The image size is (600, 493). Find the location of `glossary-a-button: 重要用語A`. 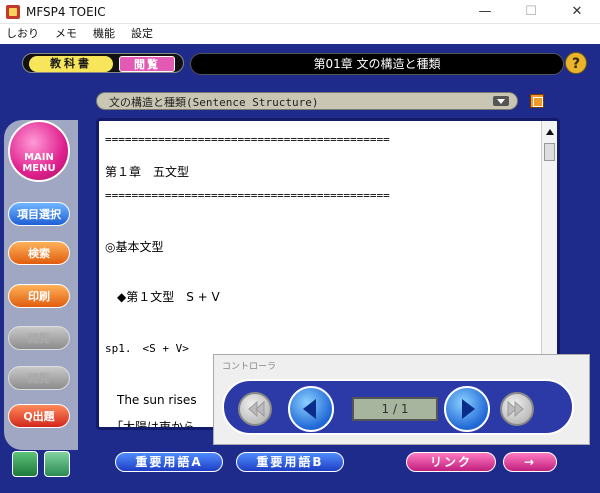

glossary-a-button: 重要用語A is located at coordinates (169, 462).